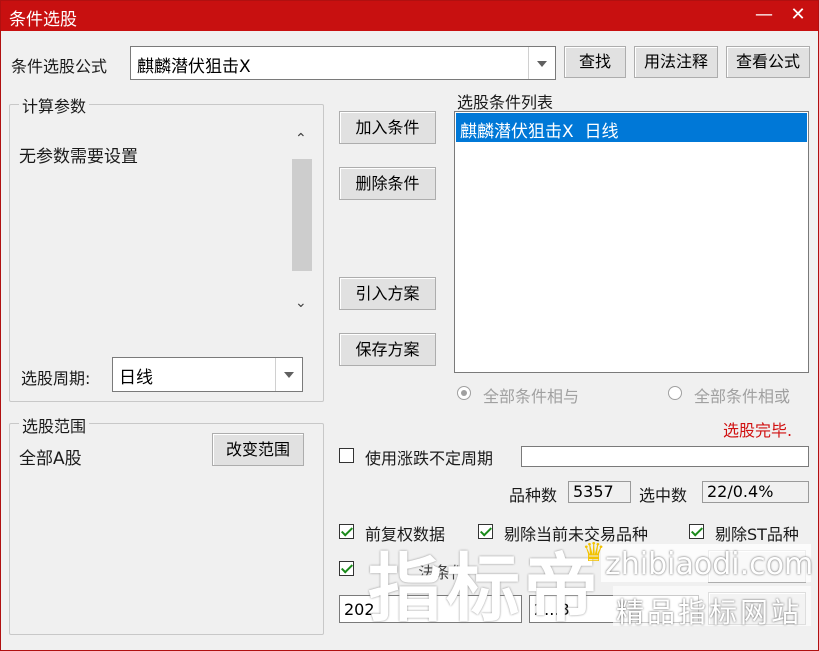  What do you see at coordinates (663, 495) in the screenshot?
I see `hit-label: 选中数` at bounding box center [663, 495].